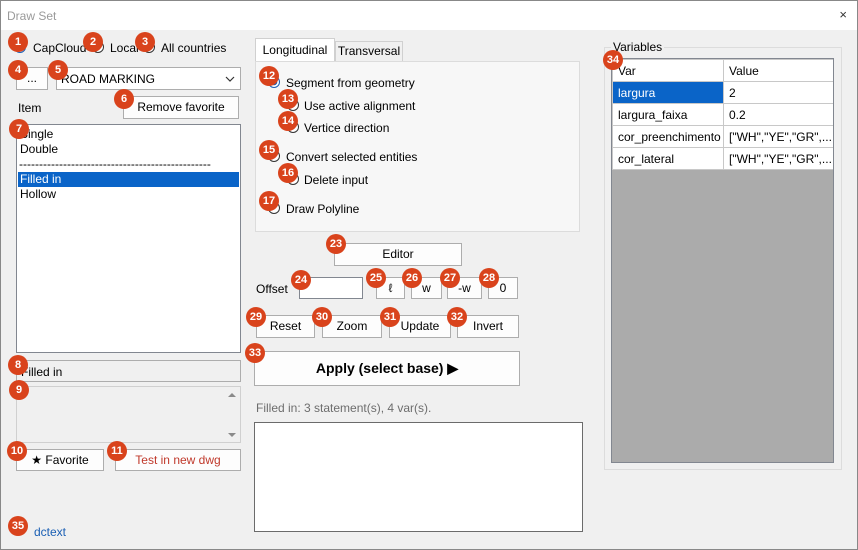 The height and width of the screenshot is (550, 858). I want to click on annotation-badge: 30, so click(322, 317).